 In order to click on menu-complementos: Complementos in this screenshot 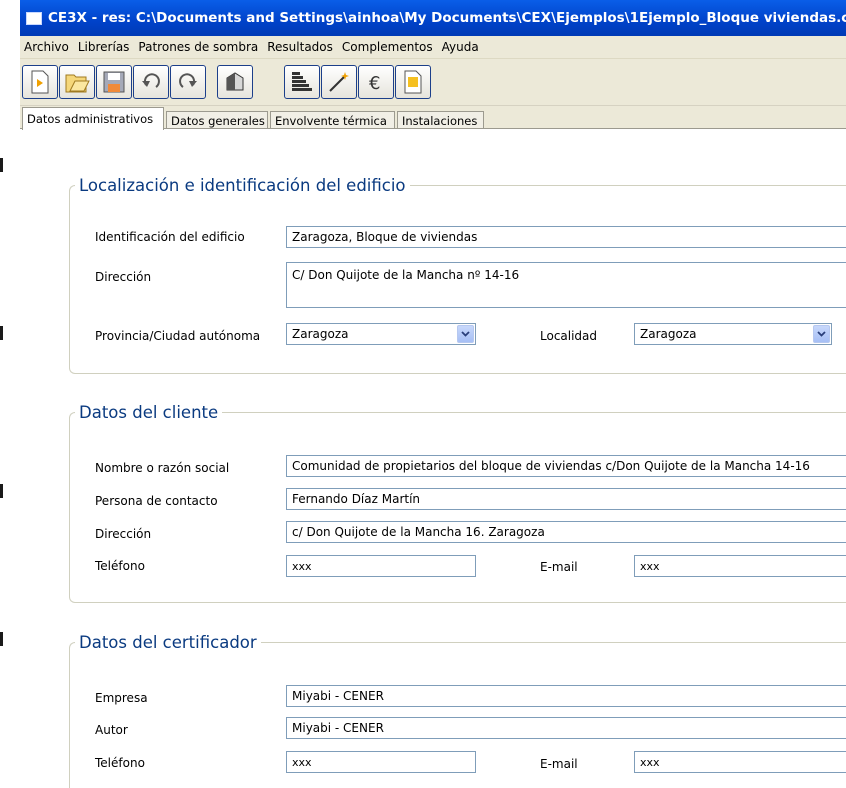, I will do `click(388, 47)`.